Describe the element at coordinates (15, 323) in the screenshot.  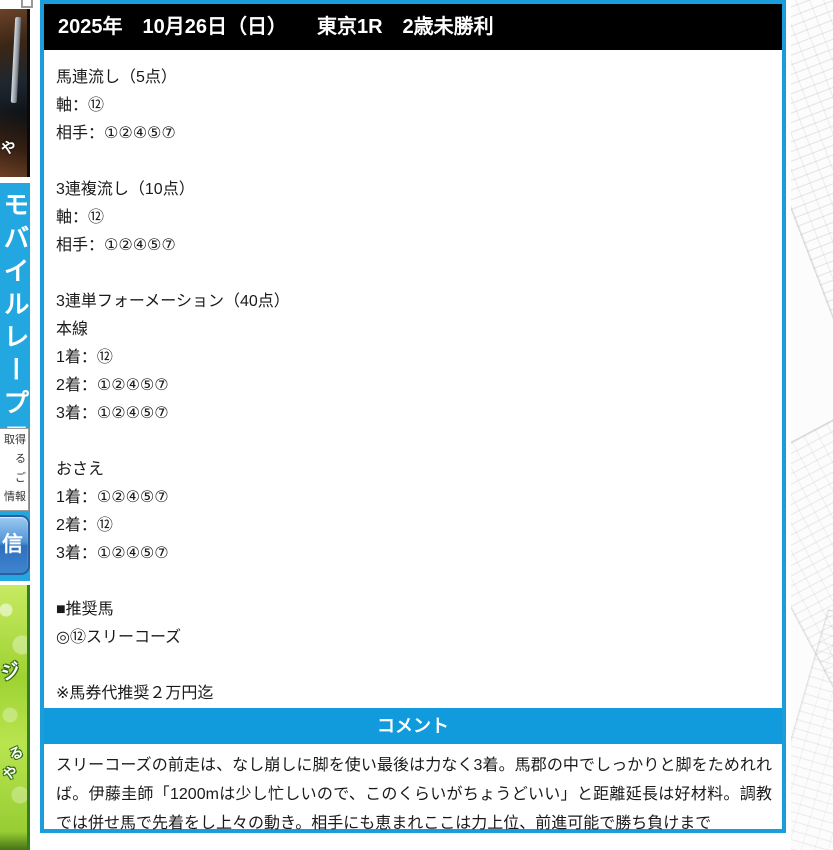
I see `mobile-banner-label: モバイルレープロ` at that location.